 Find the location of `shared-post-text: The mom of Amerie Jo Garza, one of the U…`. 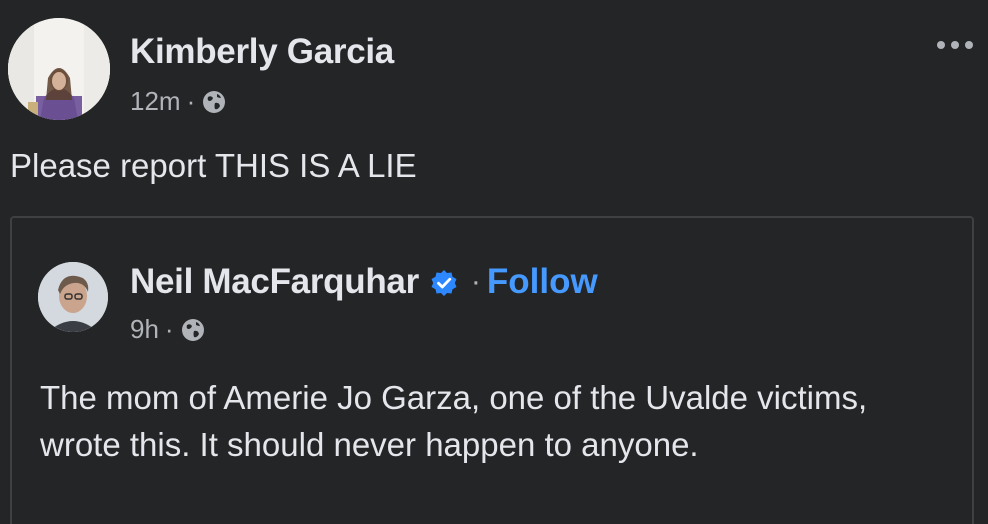

shared-post-text: The mom of Amerie Jo Garza, one of the U… is located at coordinates (454, 421).